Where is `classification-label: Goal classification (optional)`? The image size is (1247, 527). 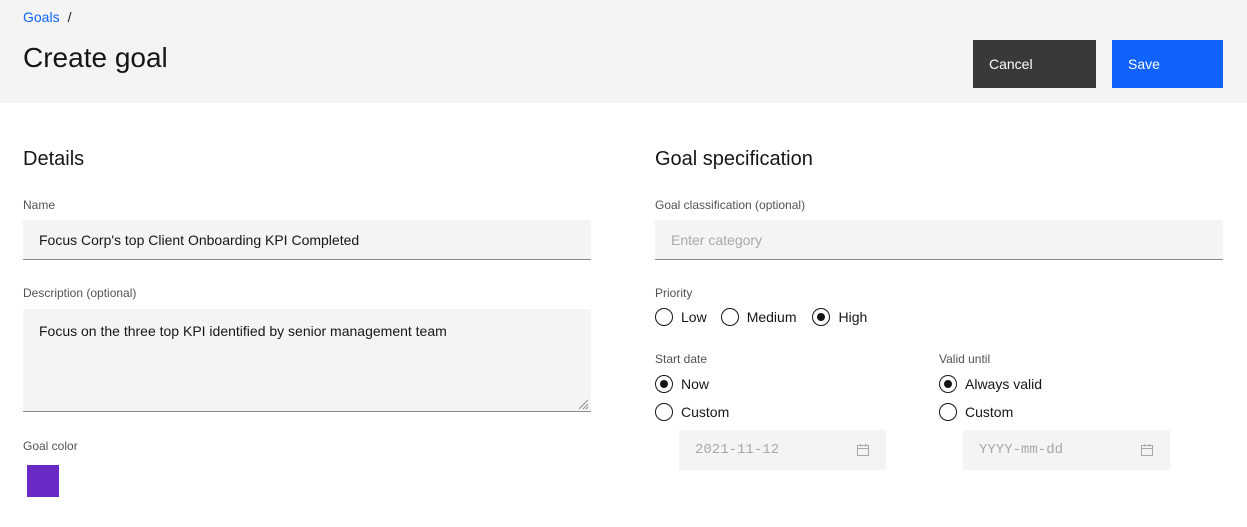 classification-label: Goal classification (optional) is located at coordinates (730, 205).